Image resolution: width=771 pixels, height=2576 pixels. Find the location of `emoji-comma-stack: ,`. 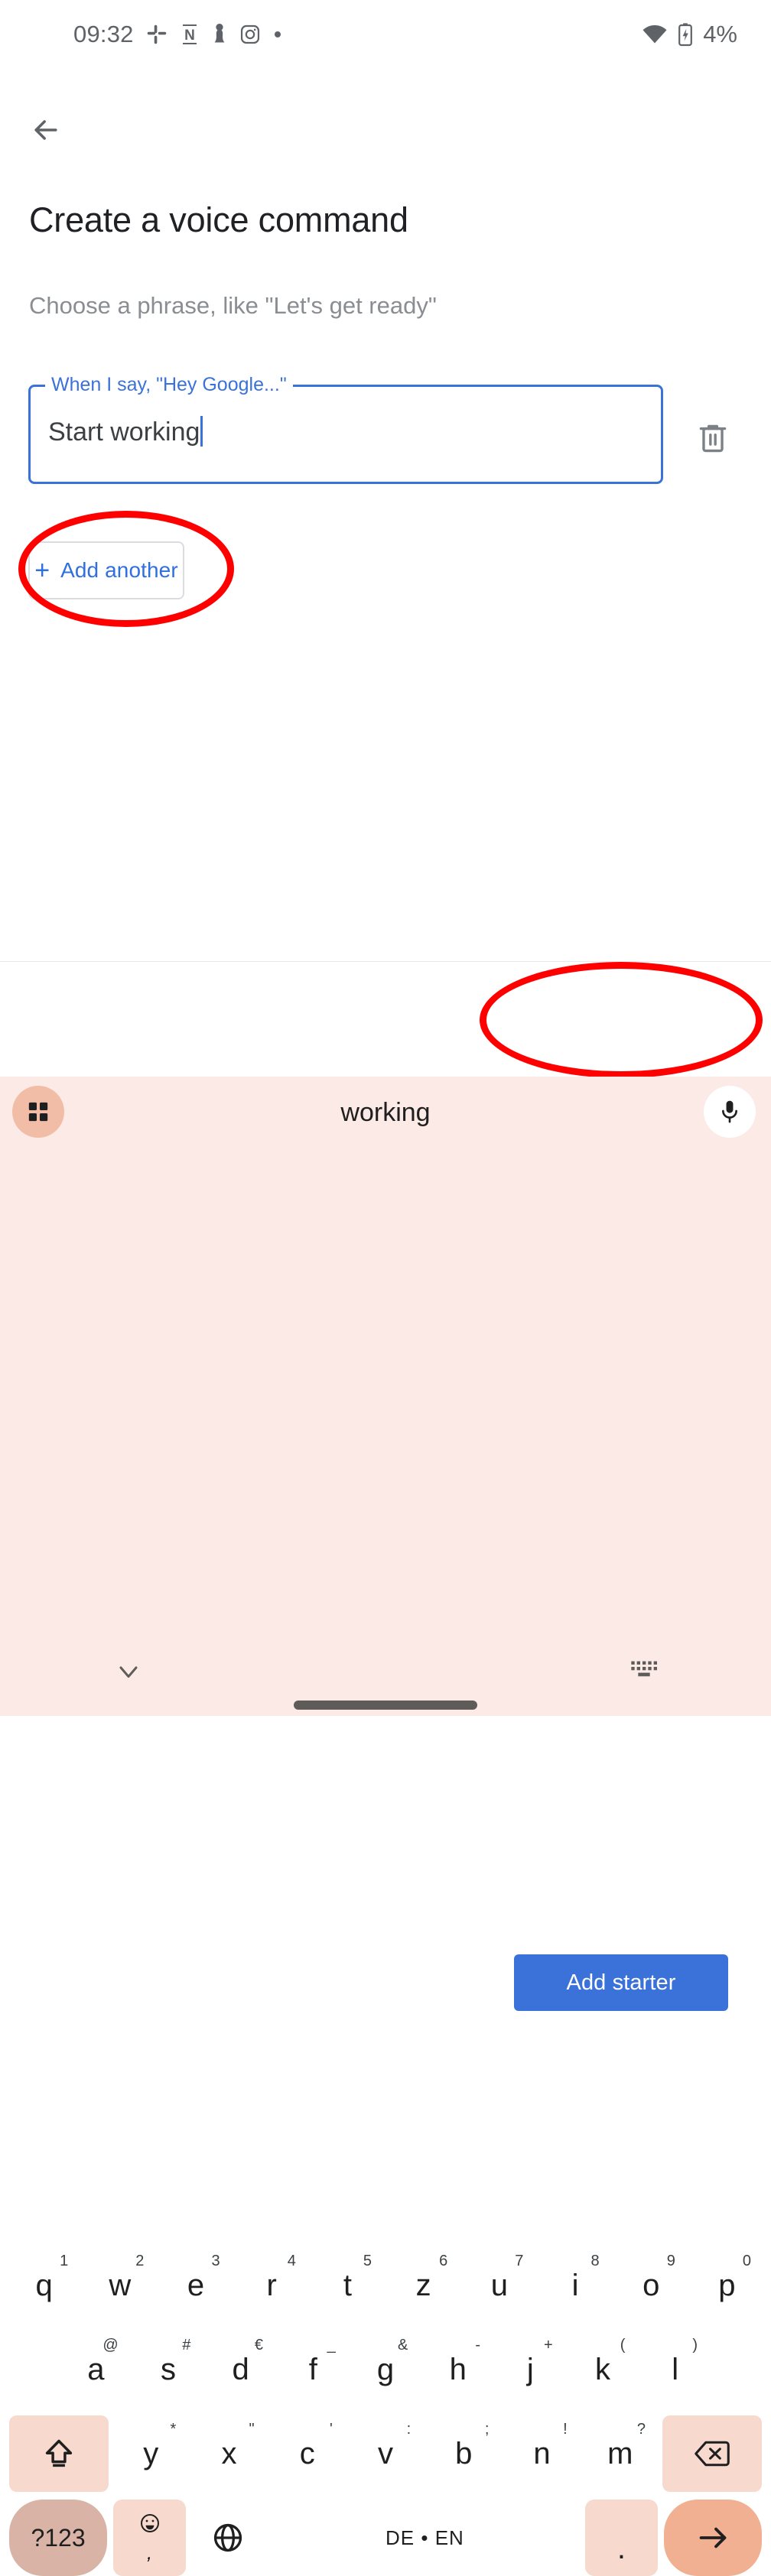

emoji-comma-stack: , is located at coordinates (150, 2538).